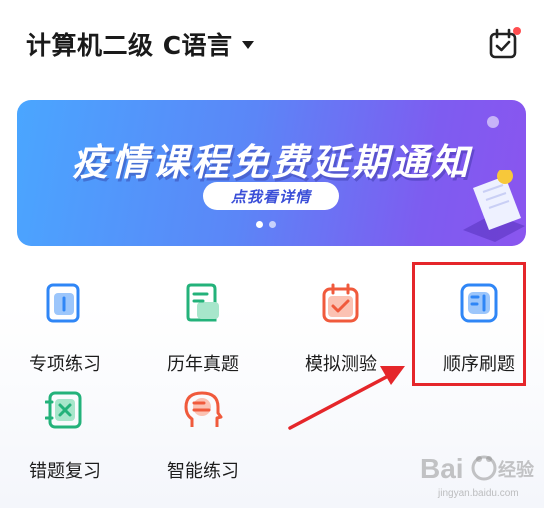 The height and width of the screenshot is (508, 544). I want to click on menu-label: 智能练习, so click(203, 471).